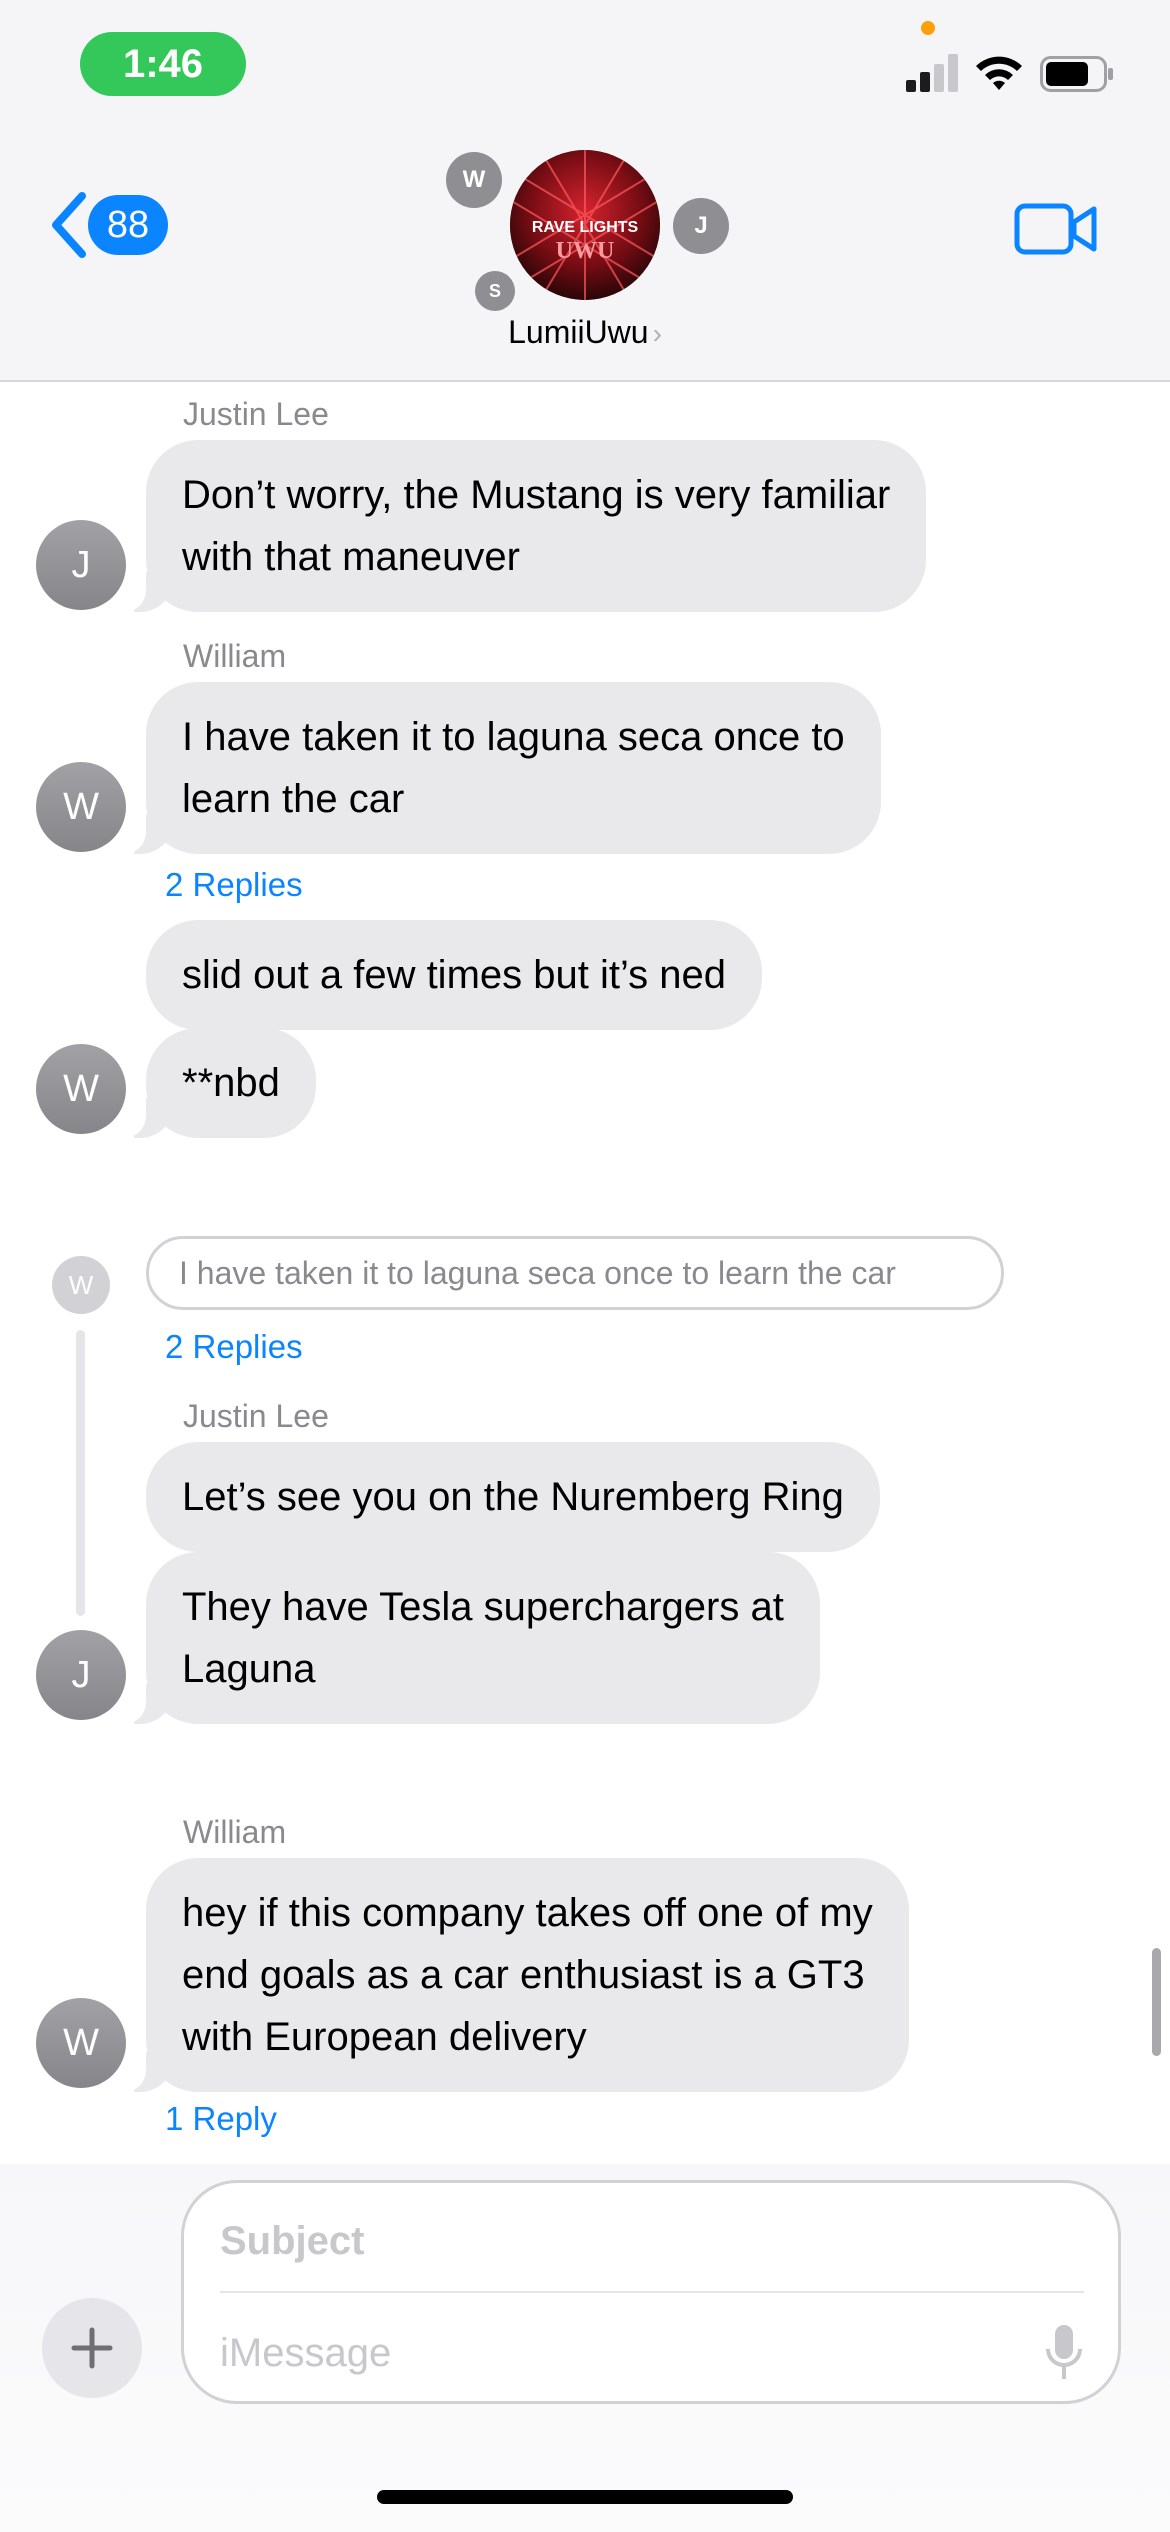 The width and height of the screenshot is (1170, 2532). What do you see at coordinates (1056, 229) in the screenshot?
I see `video-camera-icon` at bounding box center [1056, 229].